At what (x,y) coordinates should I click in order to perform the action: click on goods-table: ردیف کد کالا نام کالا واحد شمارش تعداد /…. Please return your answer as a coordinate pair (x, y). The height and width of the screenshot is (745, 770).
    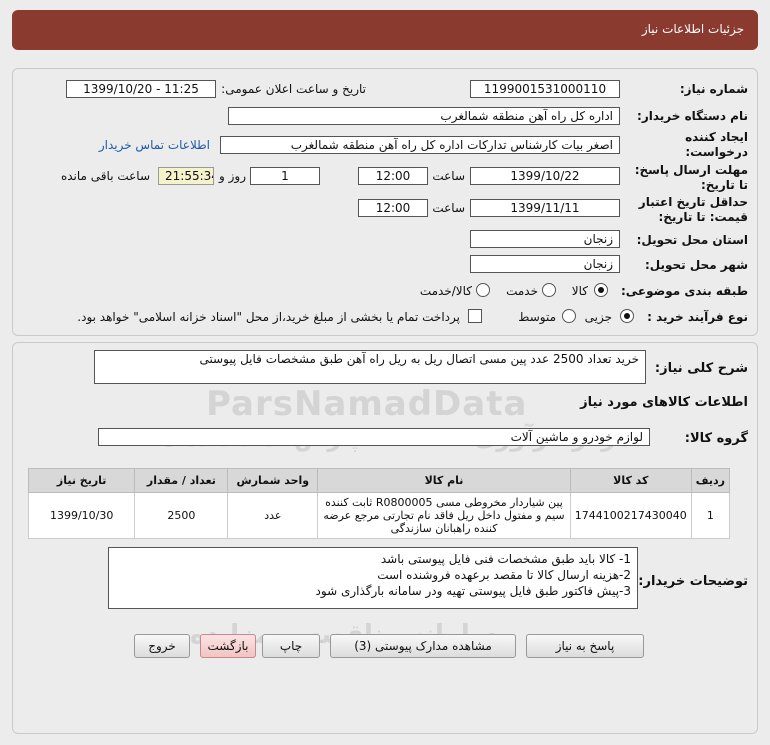
    Looking at the image, I should click on (379, 503).